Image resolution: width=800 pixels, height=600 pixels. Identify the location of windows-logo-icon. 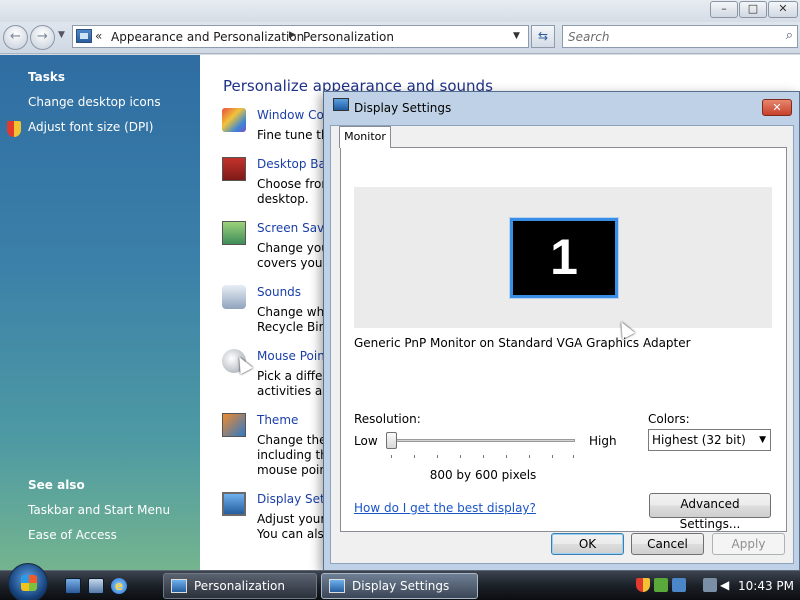
(29, 583).